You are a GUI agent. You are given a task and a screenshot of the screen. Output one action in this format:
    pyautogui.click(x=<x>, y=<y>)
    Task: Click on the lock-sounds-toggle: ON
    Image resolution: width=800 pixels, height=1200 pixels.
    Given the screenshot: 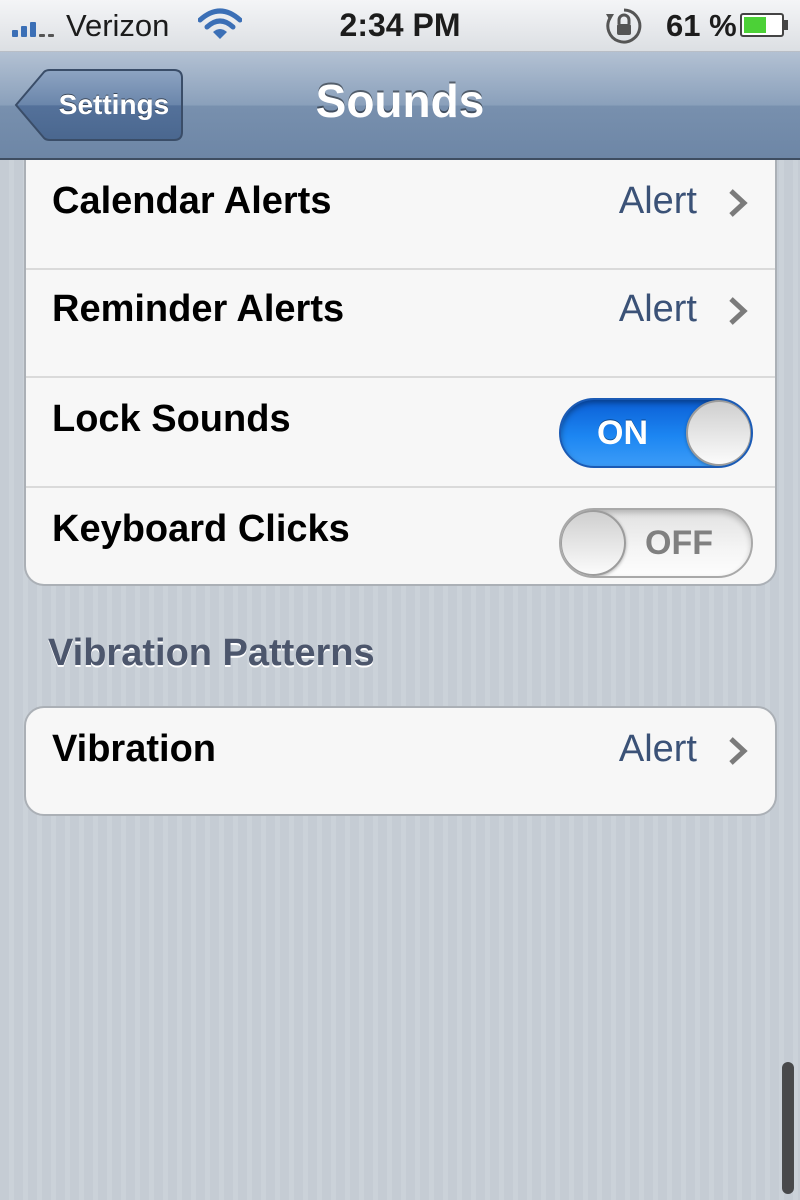 What is the action you would take?
    pyautogui.click(x=656, y=433)
    